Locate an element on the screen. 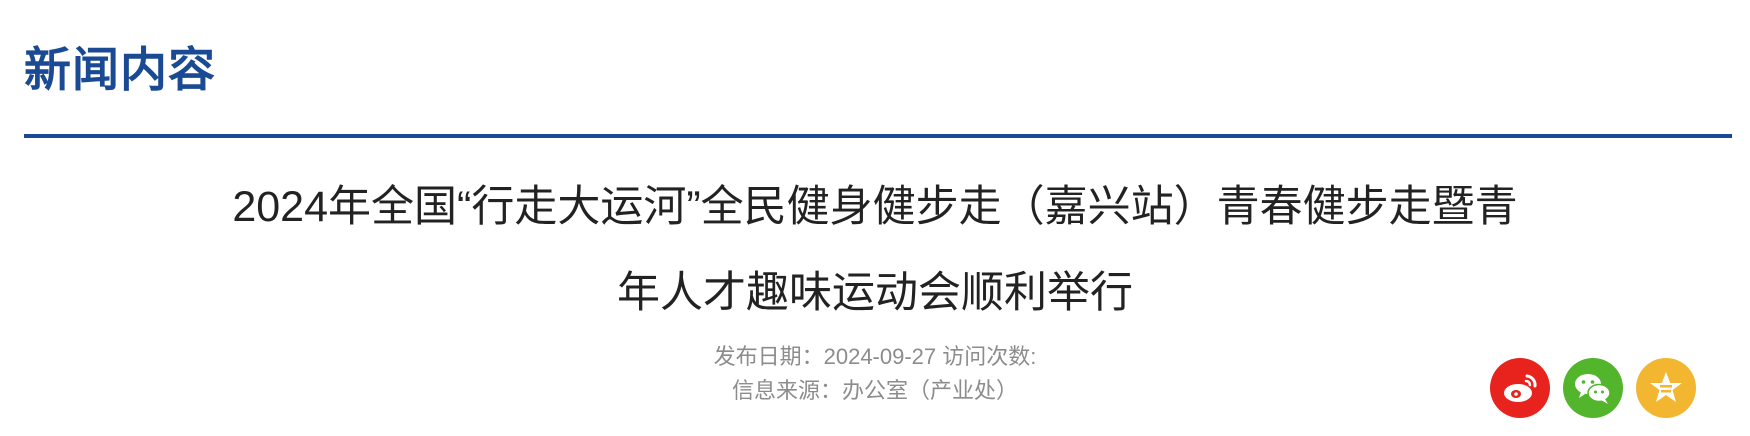 Image resolution: width=1750 pixels, height=436 pixels. title-divider is located at coordinates (878, 136).